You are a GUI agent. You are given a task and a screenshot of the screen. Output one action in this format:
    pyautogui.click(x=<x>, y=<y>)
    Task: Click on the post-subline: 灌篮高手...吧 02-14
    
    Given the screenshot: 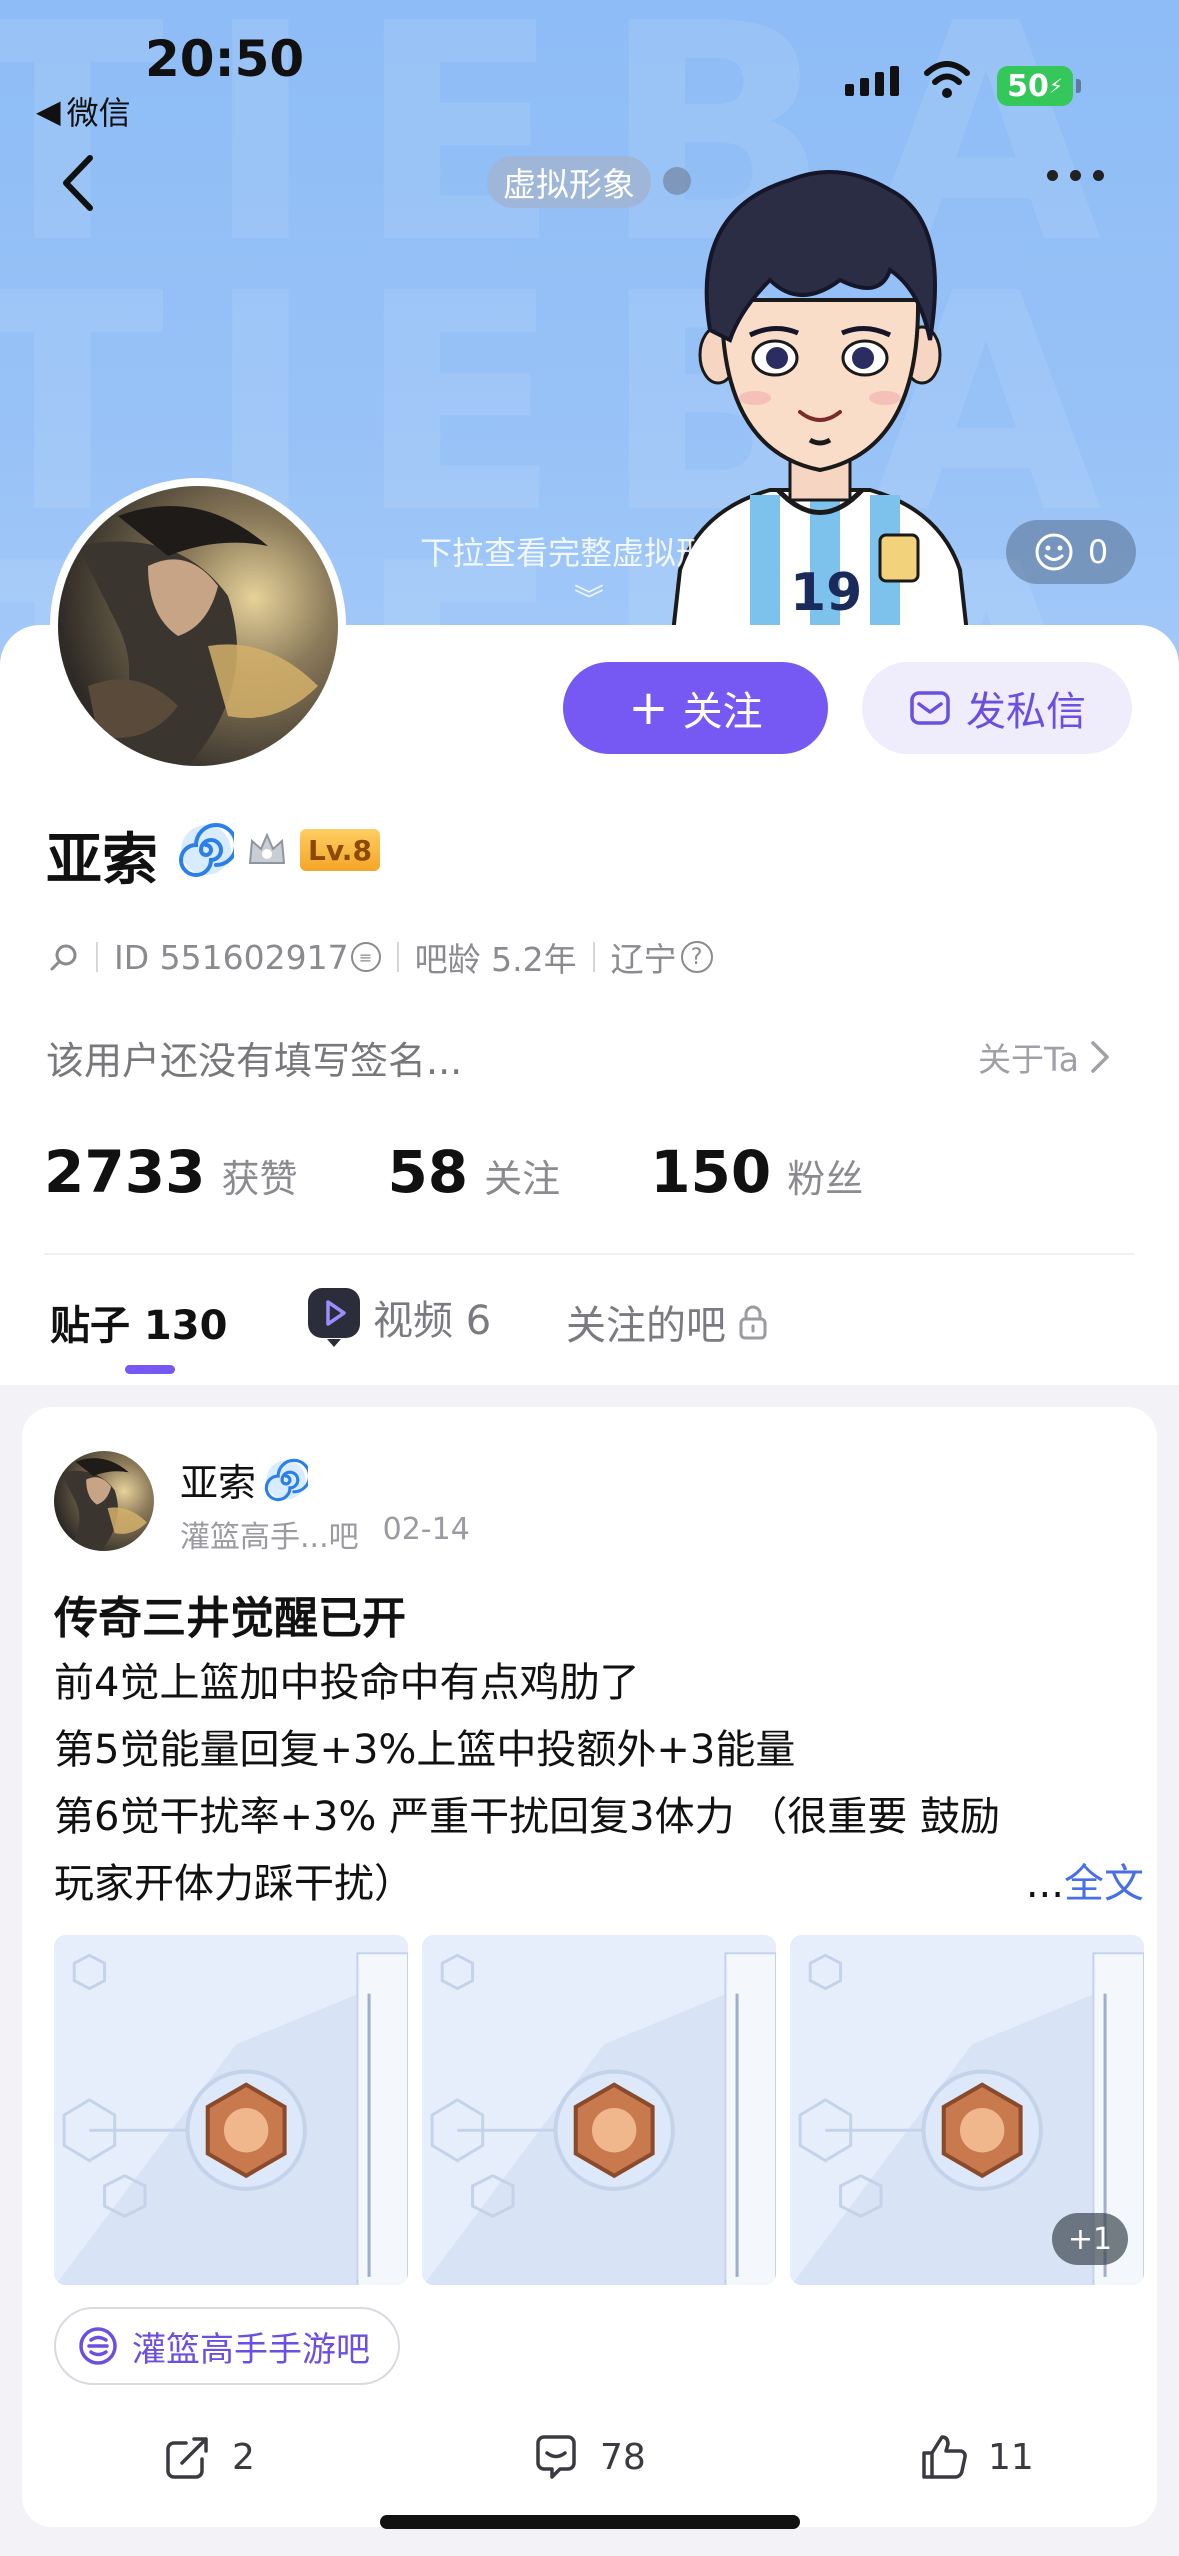 What is the action you would take?
    pyautogui.click(x=325, y=1534)
    